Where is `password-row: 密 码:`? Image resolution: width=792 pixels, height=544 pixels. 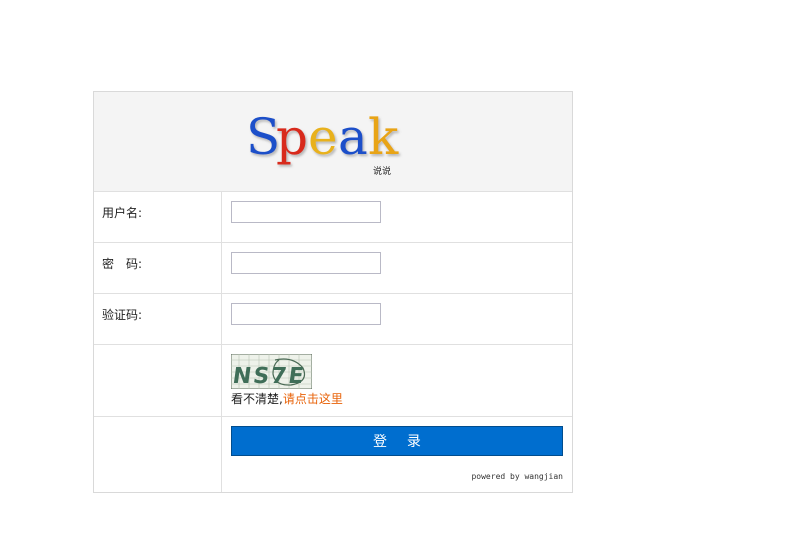
password-row: 密 码: is located at coordinates (333, 267).